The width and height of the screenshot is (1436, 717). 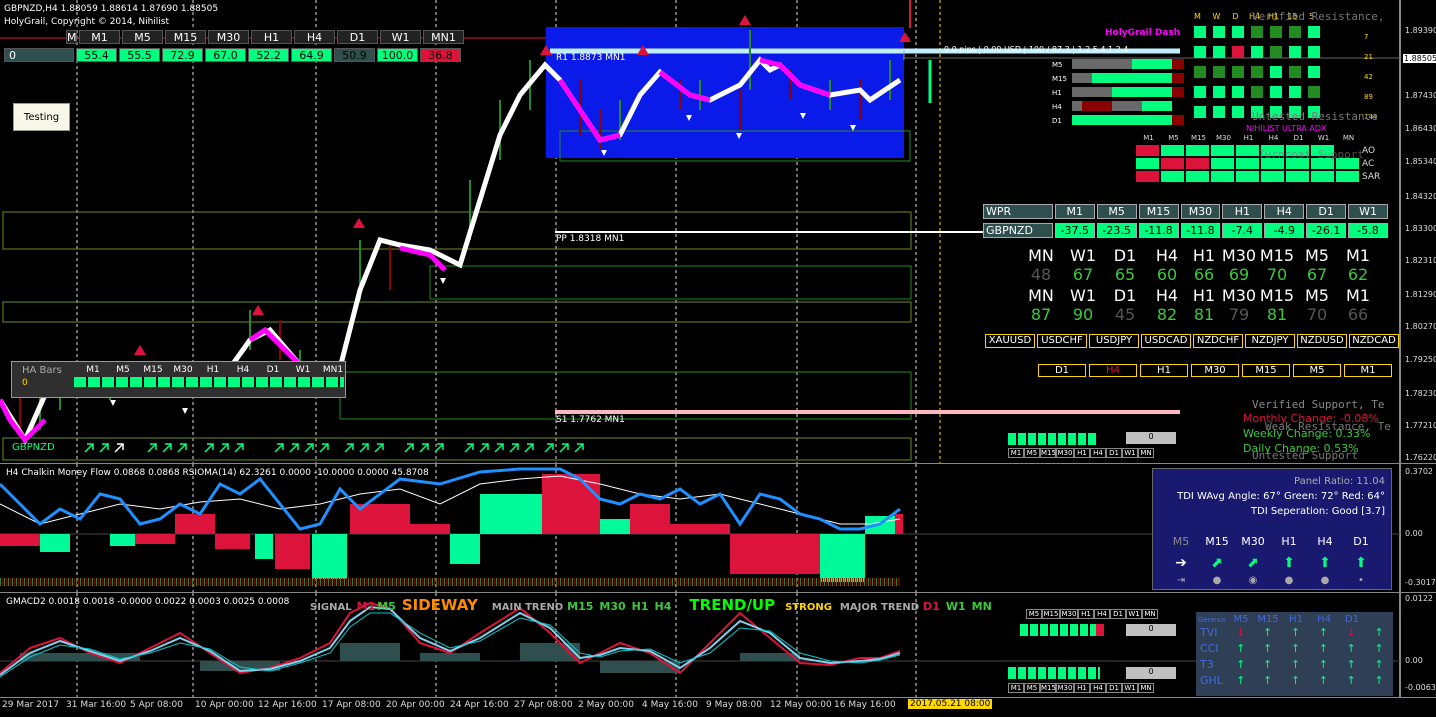 What do you see at coordinates (1114, 341) in the screenshot?
I see `pair-button: USDJPY` at bounding box center [1114, 341].